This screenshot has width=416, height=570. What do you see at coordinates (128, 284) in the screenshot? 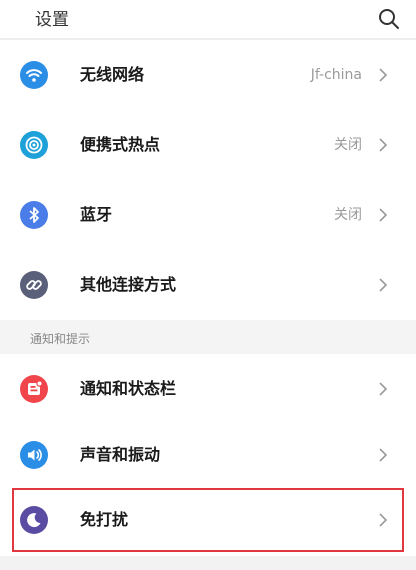
I see `settings-item-label: 其他连接方式` at bounding box center [128, 284].